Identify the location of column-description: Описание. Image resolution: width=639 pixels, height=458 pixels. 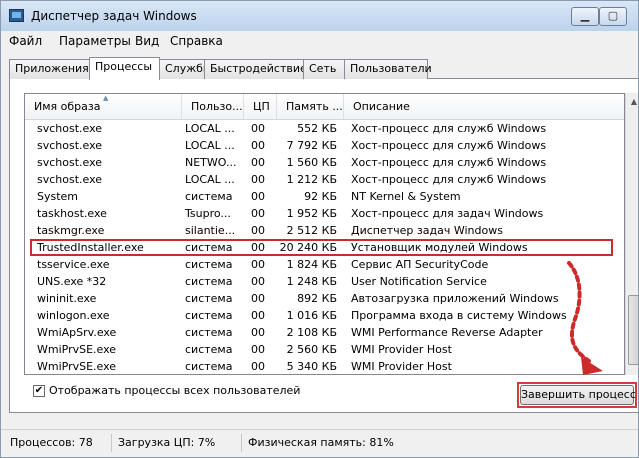
(484, 106).